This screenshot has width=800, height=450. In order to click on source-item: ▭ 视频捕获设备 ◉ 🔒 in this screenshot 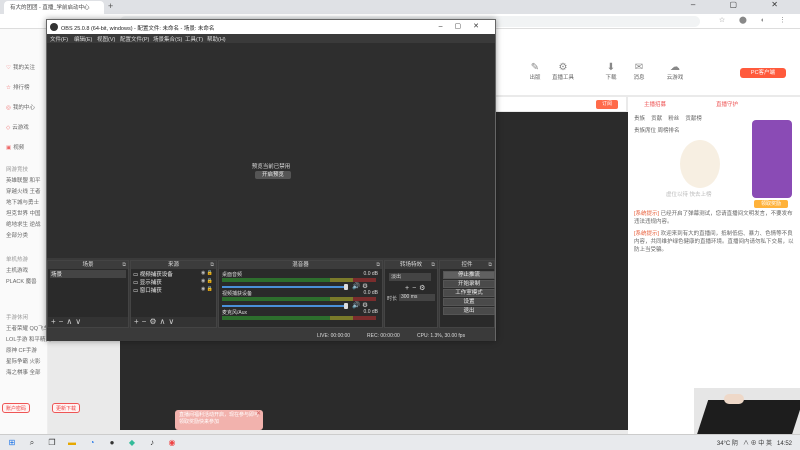, I will do `click(173, 274)`.